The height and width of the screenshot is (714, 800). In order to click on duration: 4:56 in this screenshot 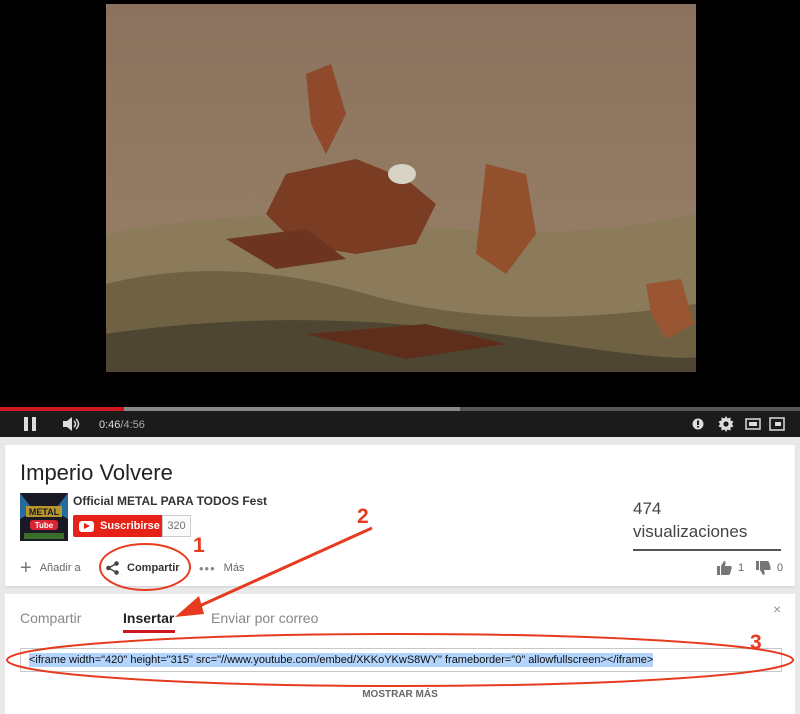, I will do `click(134, 425)`.